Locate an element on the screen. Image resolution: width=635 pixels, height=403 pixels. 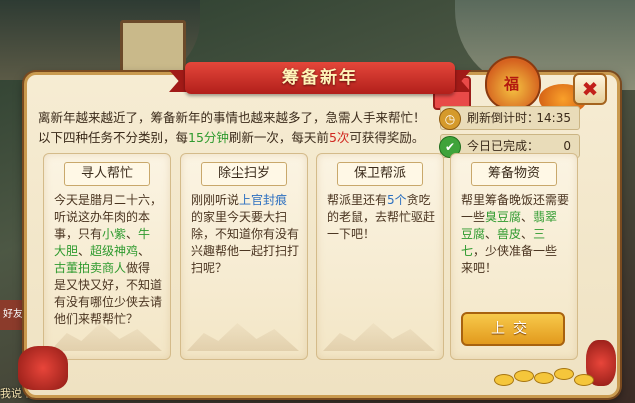
gold-coins-decoration is located at coordinates (555, 372).